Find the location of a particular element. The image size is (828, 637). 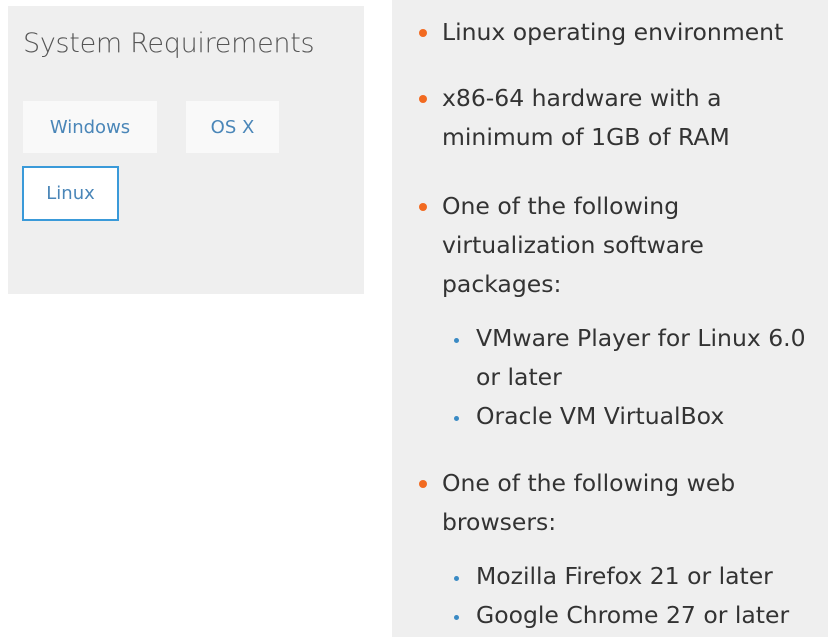

requirement-line: minimum of 1GB of RAM is located at coordinates (586, 137).